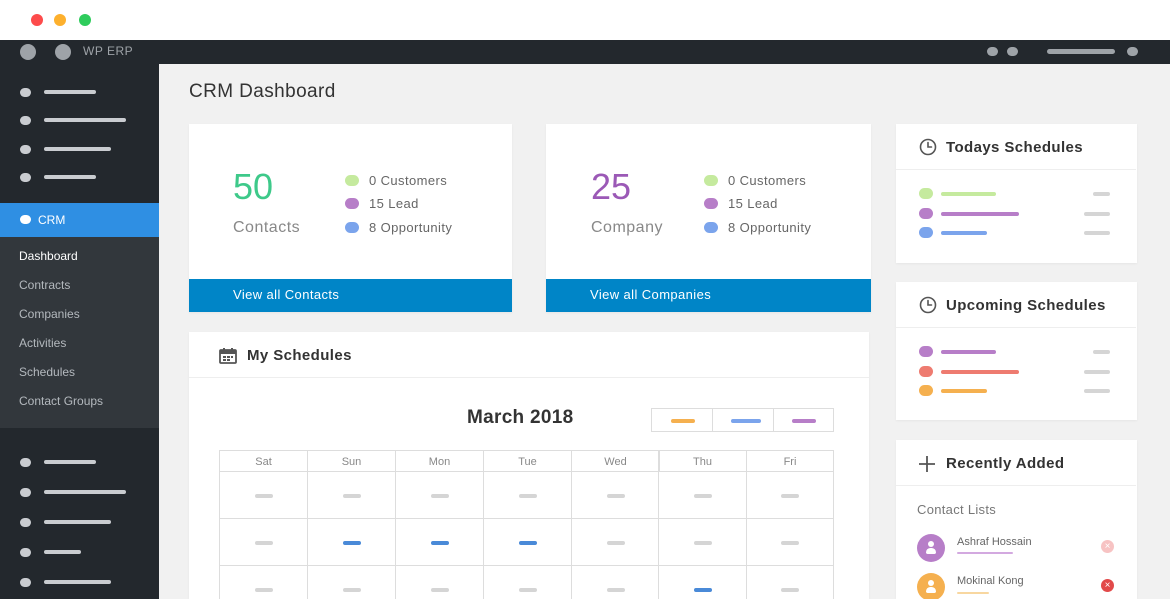 The width and height of the screenshot is (1170, 599). I want to click on menu-icon, so click(25, 120).